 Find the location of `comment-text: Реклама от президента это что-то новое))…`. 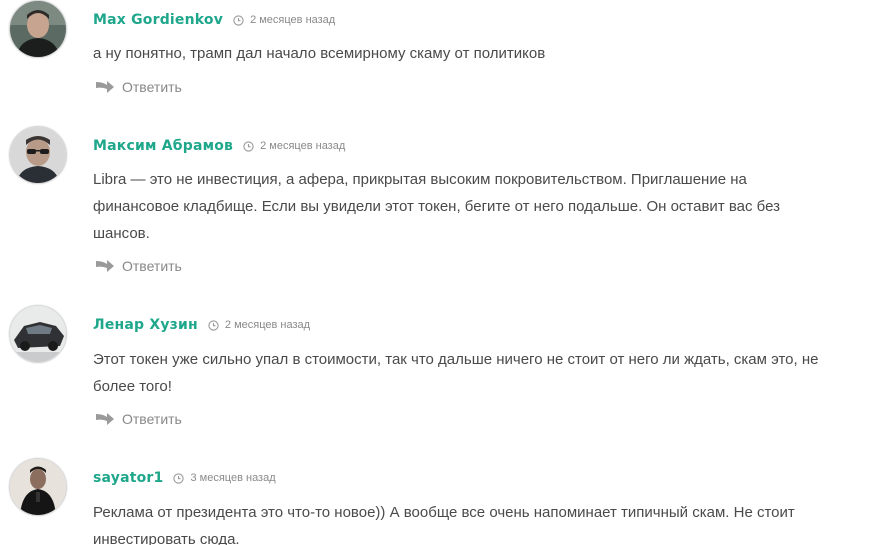

comment-text: Реклама от президента это что-то новое))… is located at coordinates (444, 524).